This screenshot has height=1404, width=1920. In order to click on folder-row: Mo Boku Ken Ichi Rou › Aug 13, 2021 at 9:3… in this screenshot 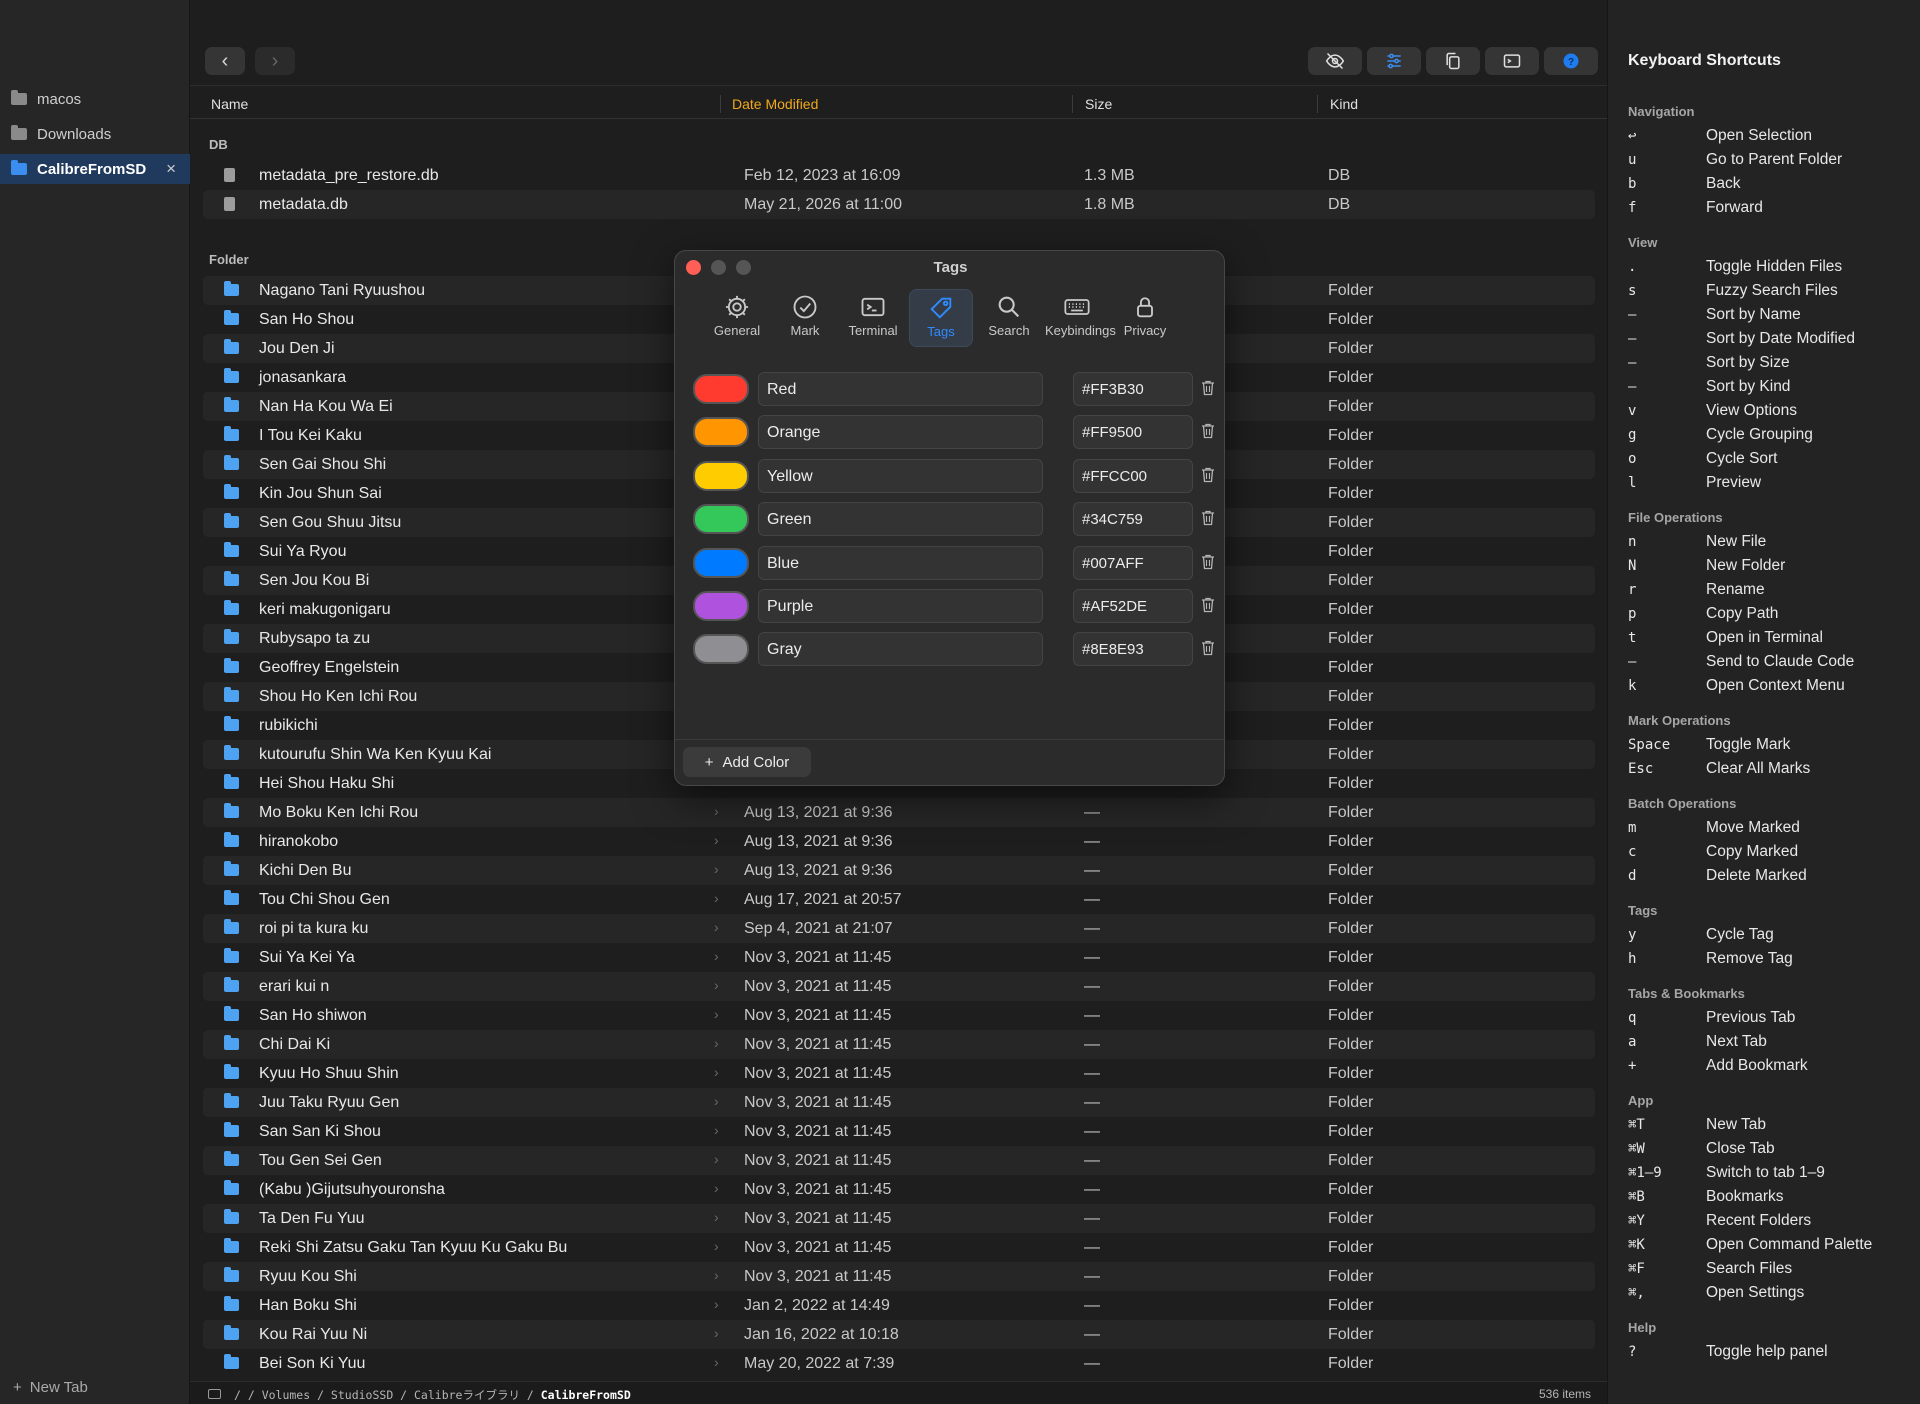, I will do `click(899, 812)`.